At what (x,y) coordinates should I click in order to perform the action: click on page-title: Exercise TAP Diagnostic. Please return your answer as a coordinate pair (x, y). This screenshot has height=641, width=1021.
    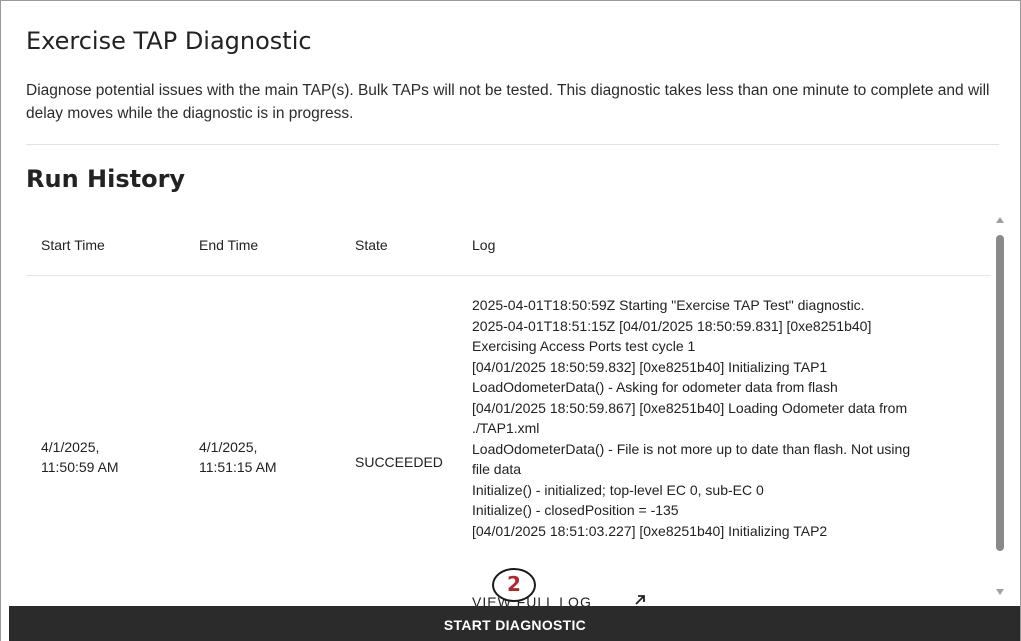
    Looking at the image, I should click on (169, 41).